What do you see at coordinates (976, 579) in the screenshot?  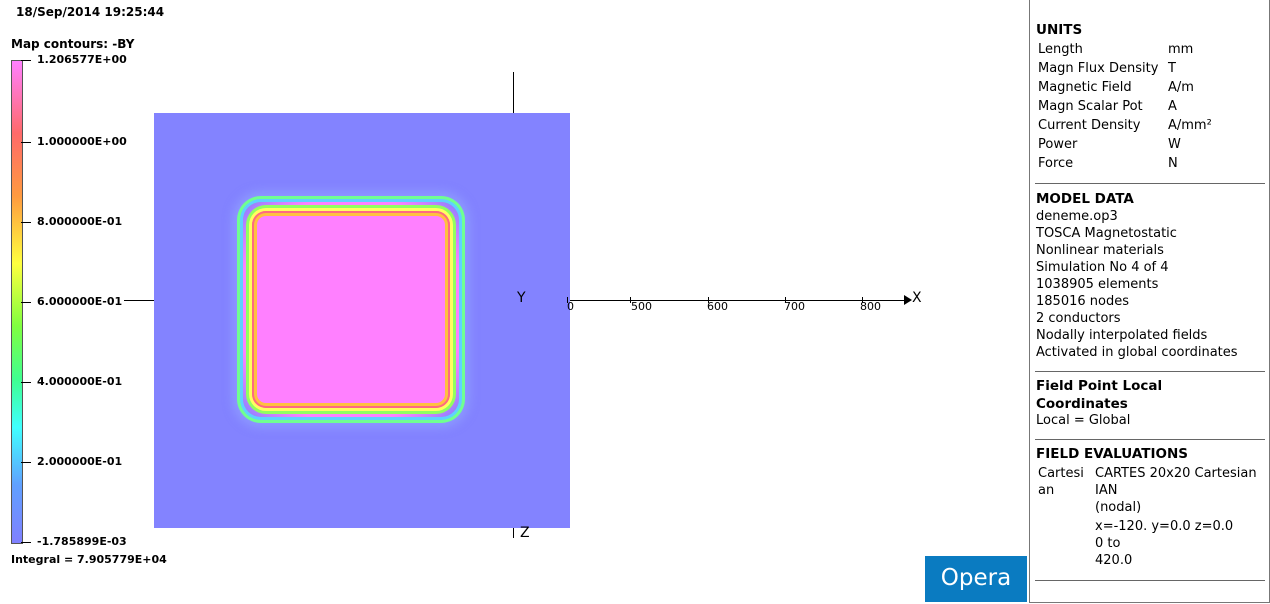 I see `opera-logo: Opera` at bounding box center [976, 579].